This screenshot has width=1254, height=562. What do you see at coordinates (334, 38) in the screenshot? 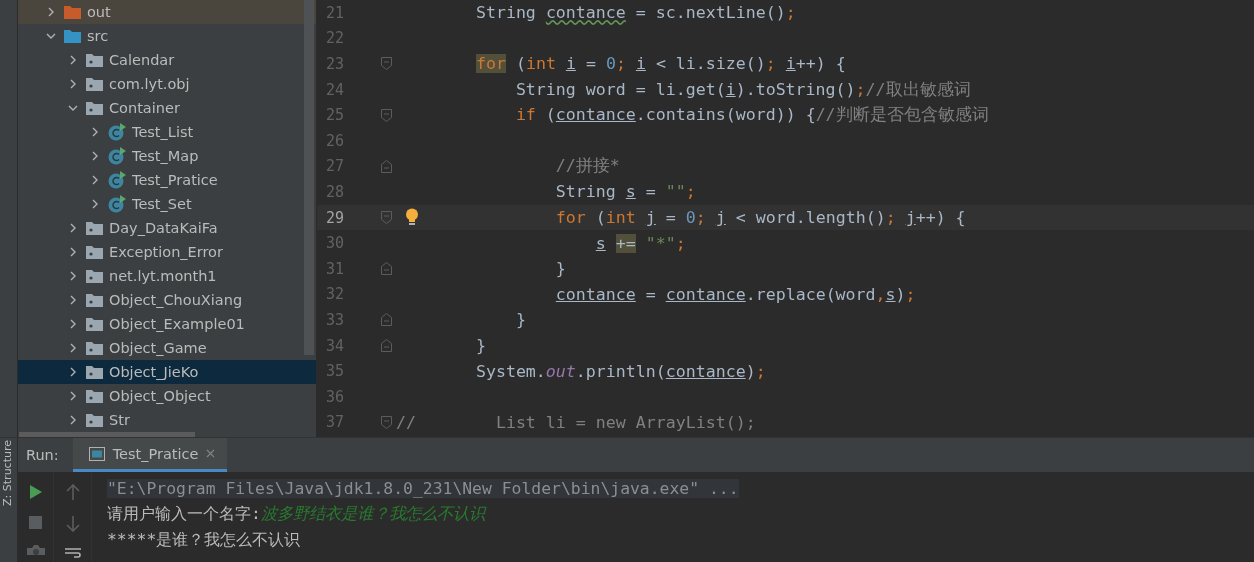
I see `line-number: 22` at bounding box center [334, 38].